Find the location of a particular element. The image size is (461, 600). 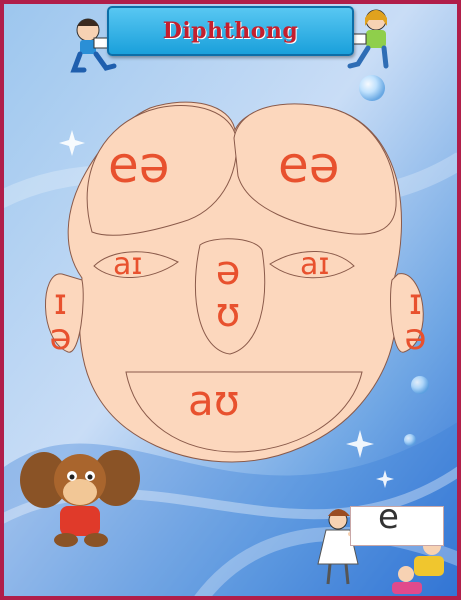

mouth-symbol: aʊ is located at coordinates (214, 400).